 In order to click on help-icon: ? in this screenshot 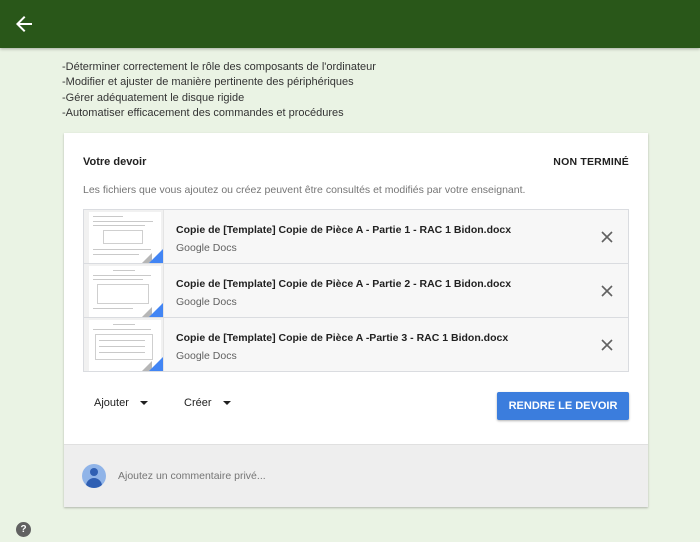, I will do `click(23, 529)`.